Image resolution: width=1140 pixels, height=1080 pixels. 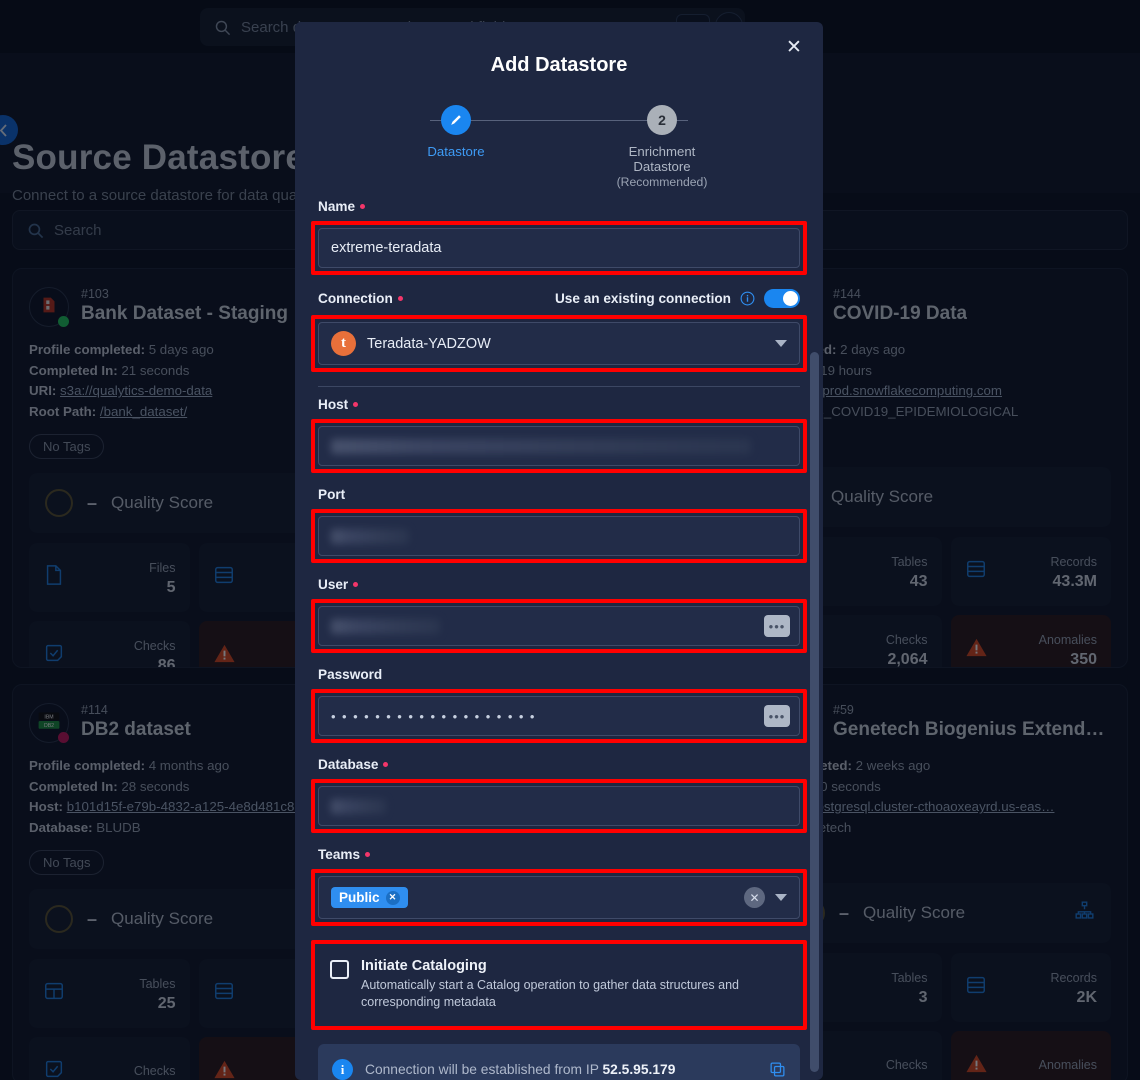 I want to click on info-icon: i, so click(x=342, y=1069).